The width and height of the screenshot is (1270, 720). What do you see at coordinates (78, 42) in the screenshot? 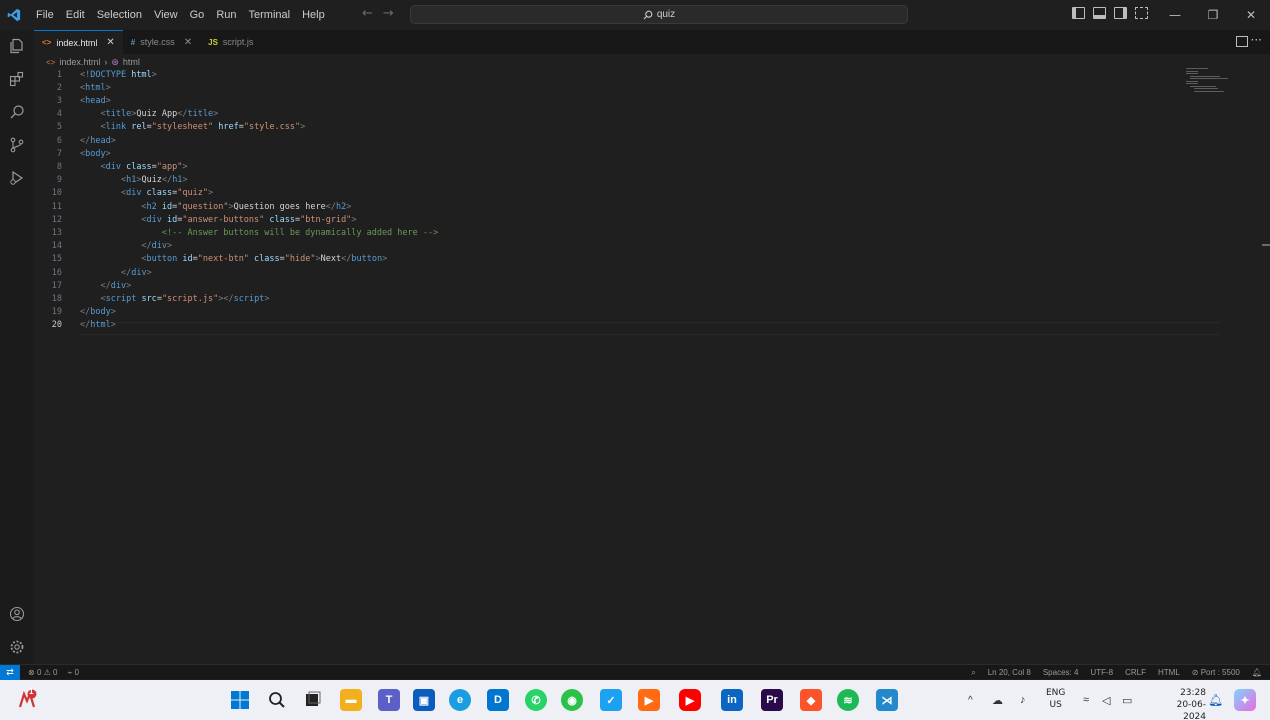
I see `tab-index-html: <> index.html ✕` at bounding box center [78, 42].